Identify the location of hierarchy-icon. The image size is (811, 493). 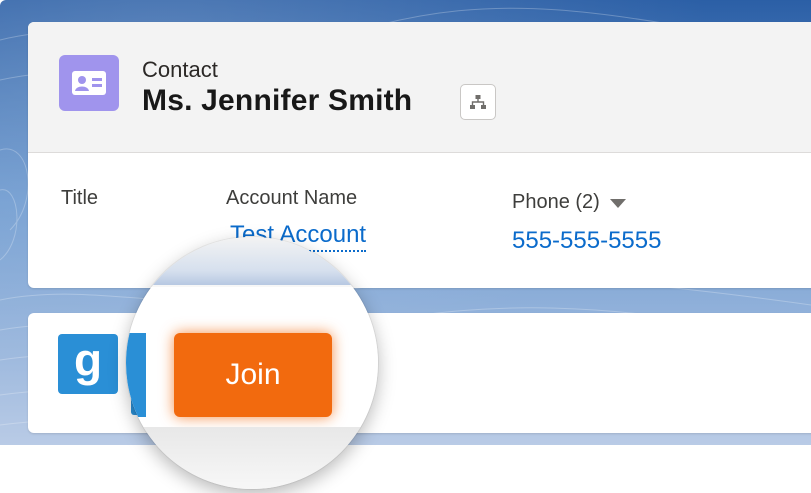
(478, 102).